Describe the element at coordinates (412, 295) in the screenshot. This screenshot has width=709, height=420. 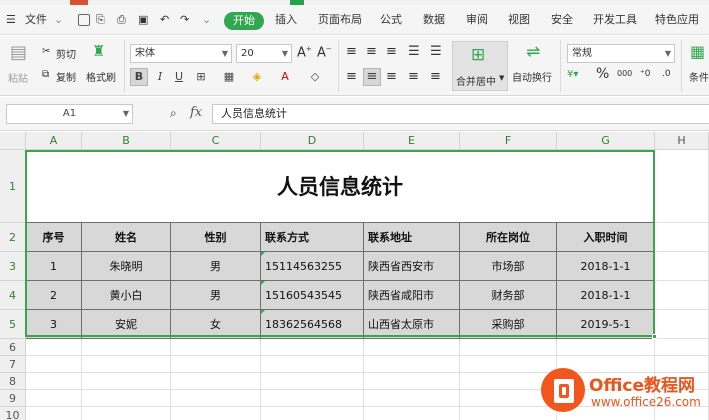
I see `data-cell: 陕西省咸阳市` at that location.